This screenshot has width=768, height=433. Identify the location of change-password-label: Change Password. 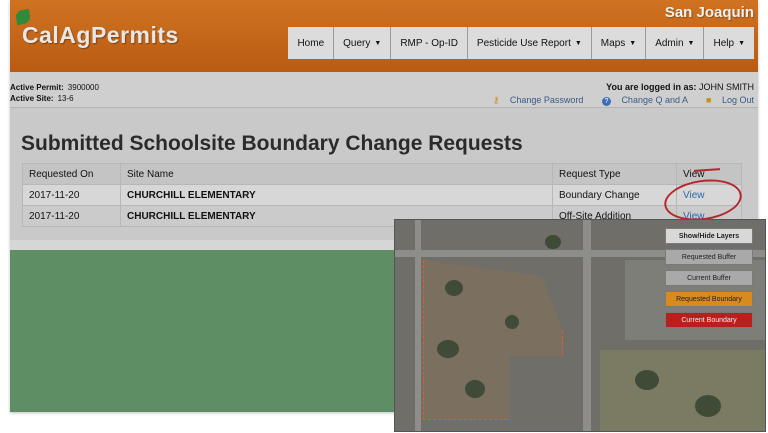
(546, 100).